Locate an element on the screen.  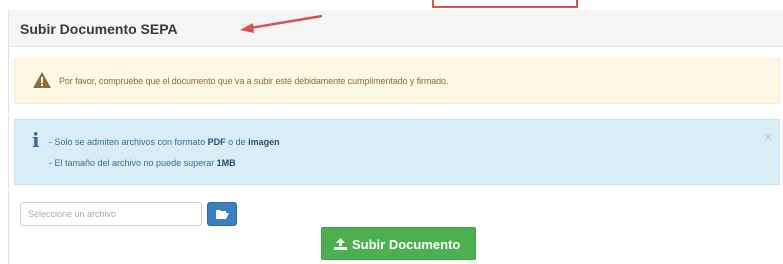
browse-button is located at coordinates (222, 214).